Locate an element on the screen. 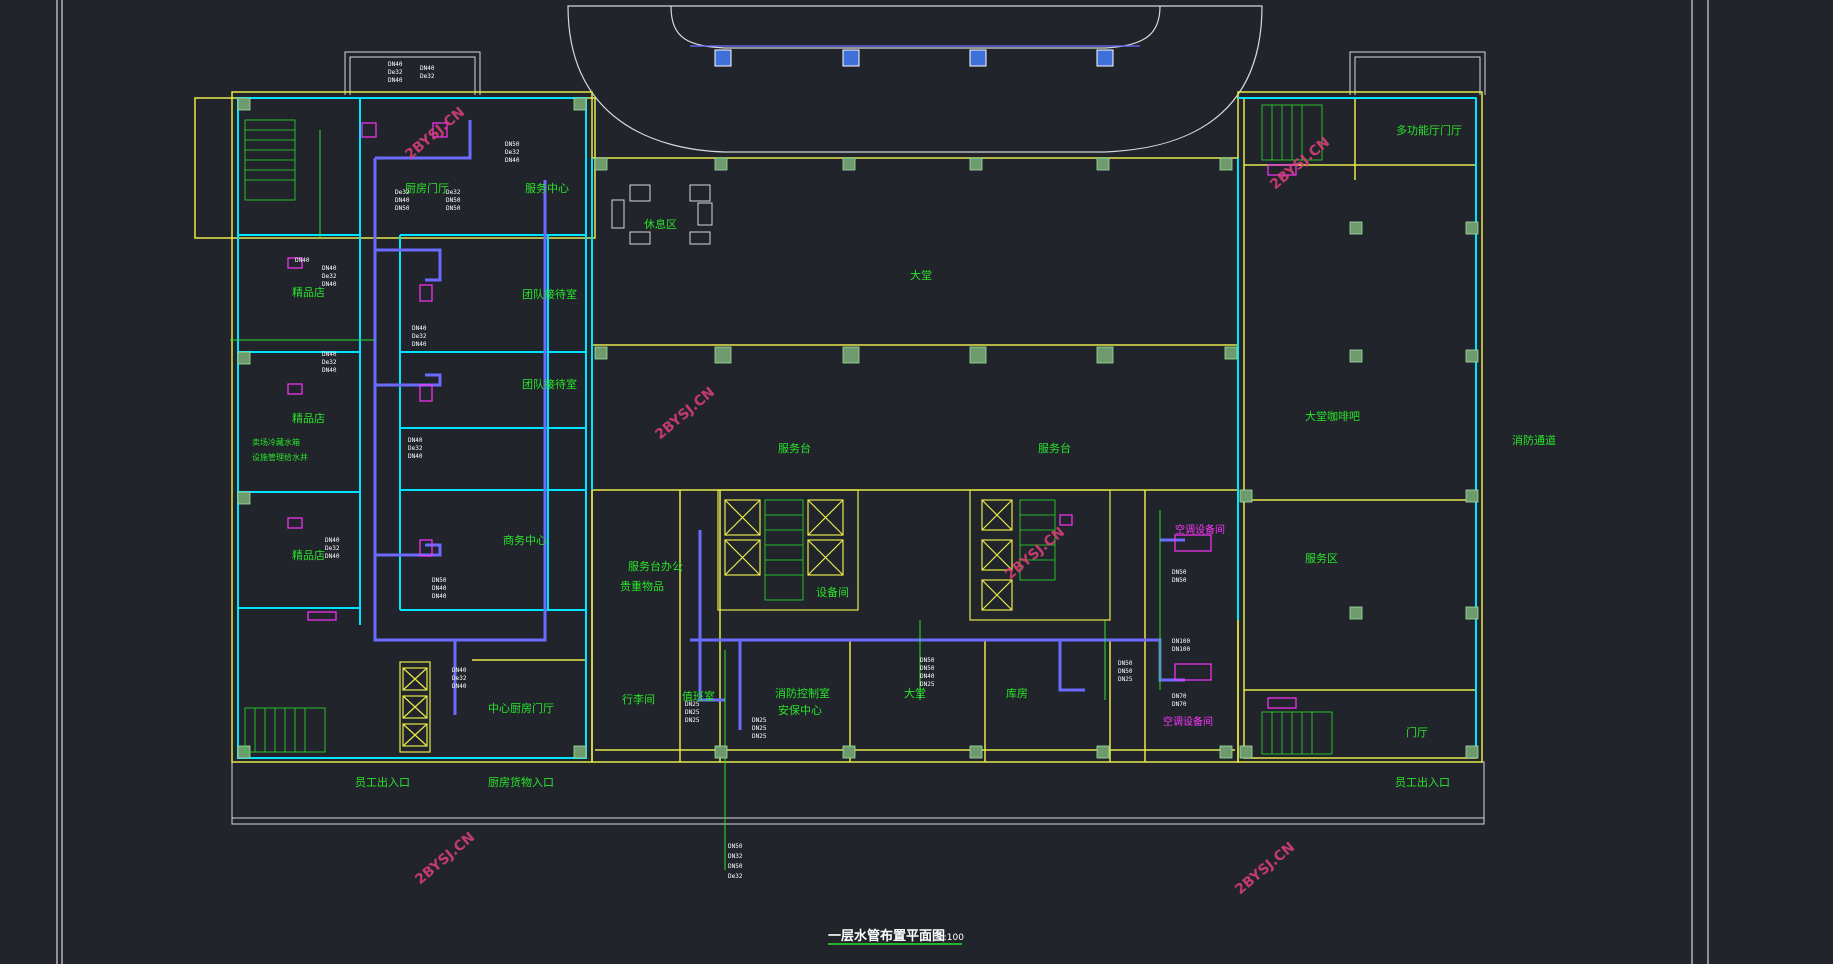 The height and width of the screenshot is (964, 1833). room-label-shop-2: 精品店 is located at coordinates (308, 418).